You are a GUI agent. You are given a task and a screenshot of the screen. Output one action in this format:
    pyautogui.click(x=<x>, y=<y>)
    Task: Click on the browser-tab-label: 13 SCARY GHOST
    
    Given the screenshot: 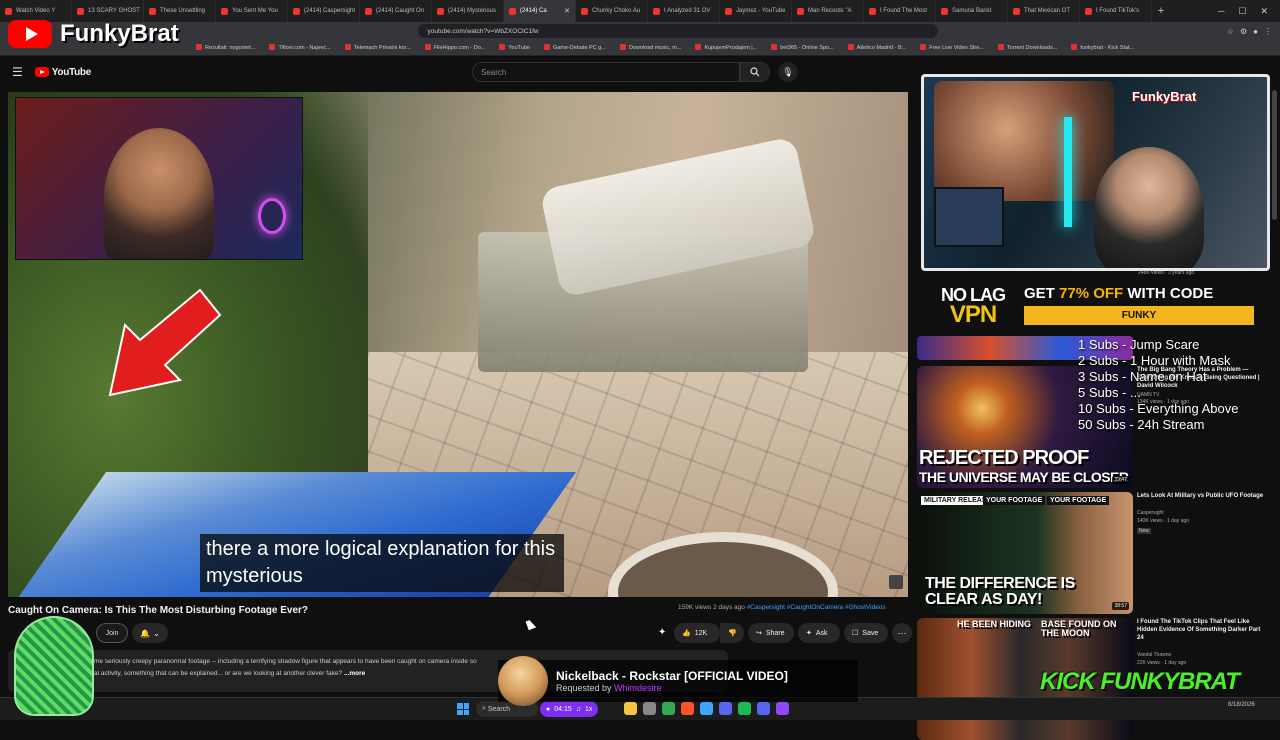 What is the action you would take?
    pyautogui.click(x=114, y=11)
    